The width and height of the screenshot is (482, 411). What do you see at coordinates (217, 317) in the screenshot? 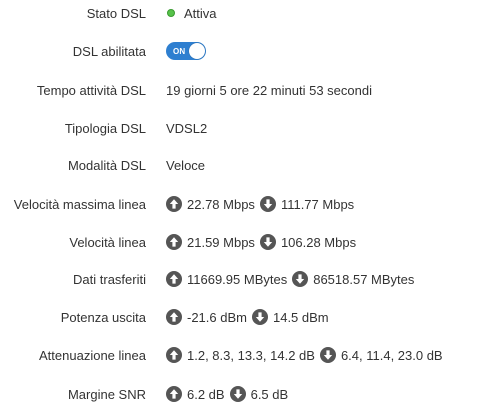
I see `potenza-uscita-up: -21.6 dBm` at bounding box center [217, 317].